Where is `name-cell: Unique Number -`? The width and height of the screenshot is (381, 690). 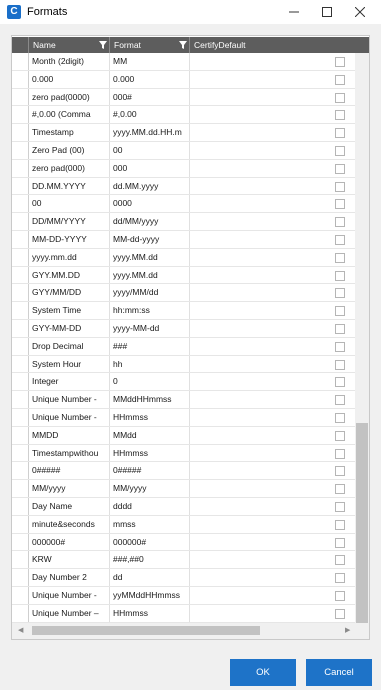
name-cell: Unique Number - is located at coordinates (69, 399).